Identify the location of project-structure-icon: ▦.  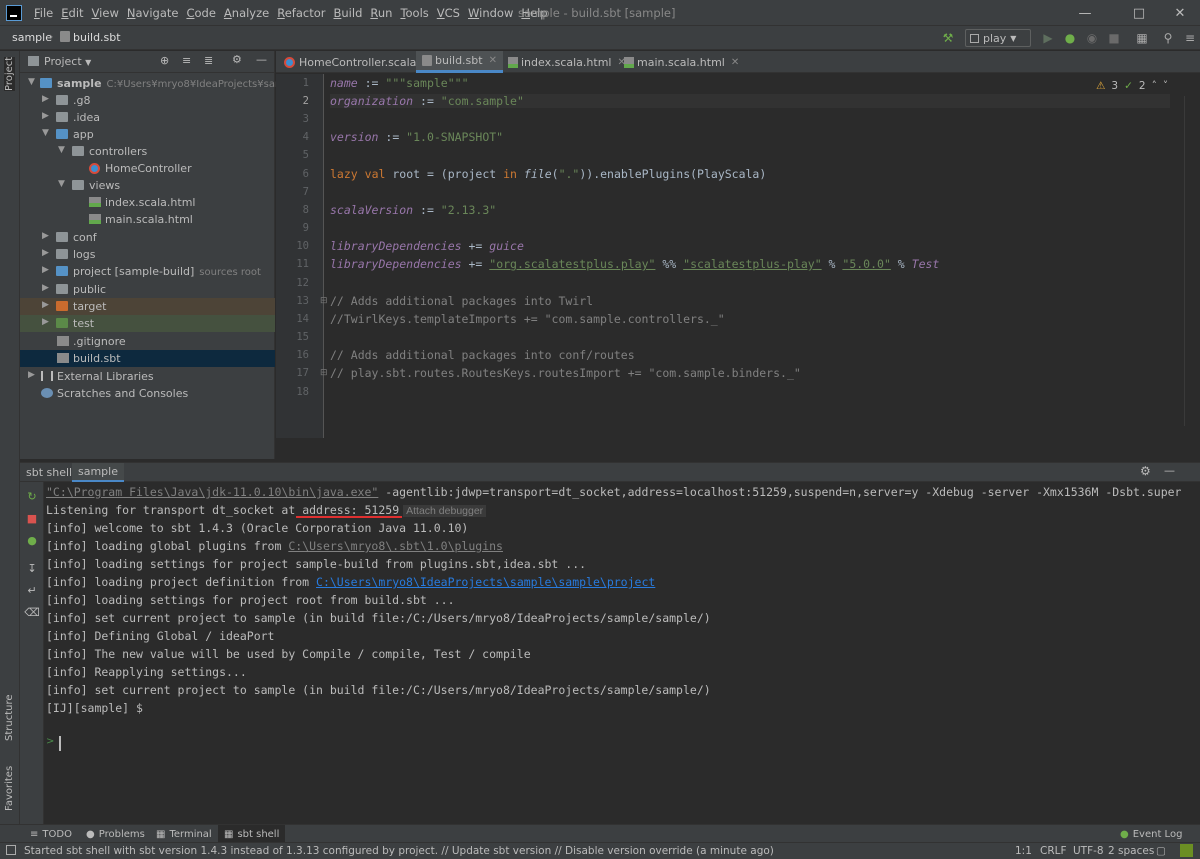
(1142, 38).